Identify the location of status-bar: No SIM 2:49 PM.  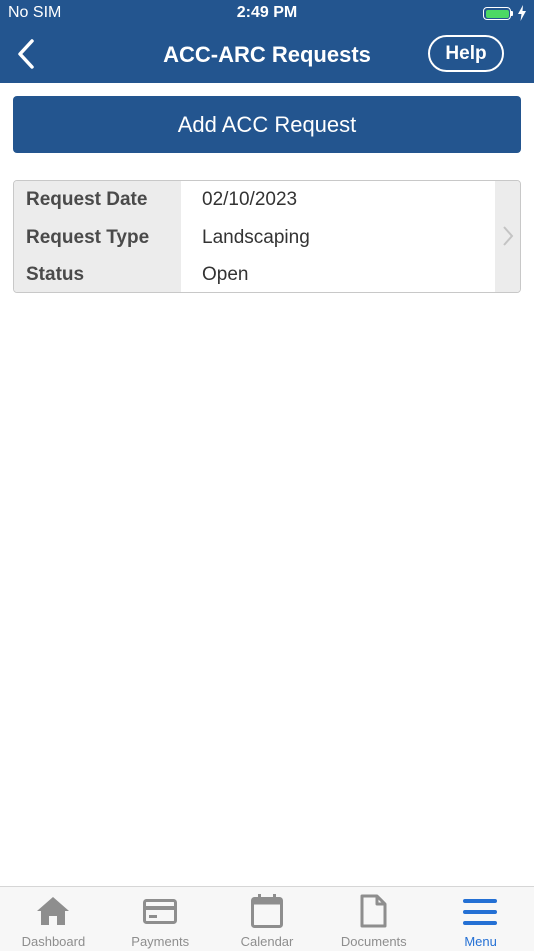
(267, 14).